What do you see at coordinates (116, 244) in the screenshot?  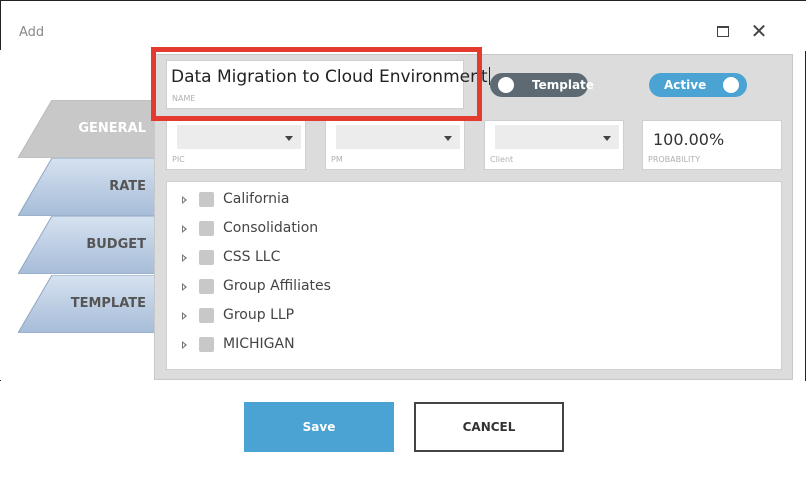 I see `tab-budget-label: BUDGET` at bounding box center [116, 244].